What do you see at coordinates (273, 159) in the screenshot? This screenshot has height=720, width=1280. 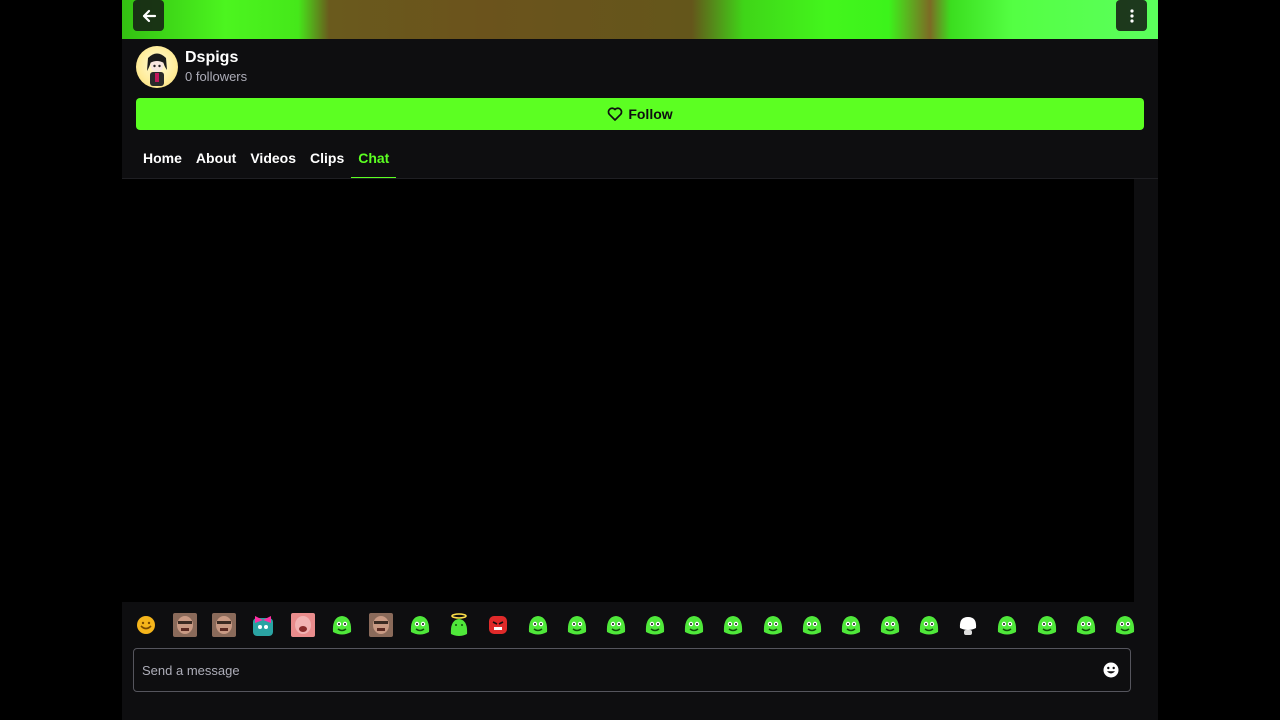 I see `tab-videos: Videos` at bounding box center [273, 159].